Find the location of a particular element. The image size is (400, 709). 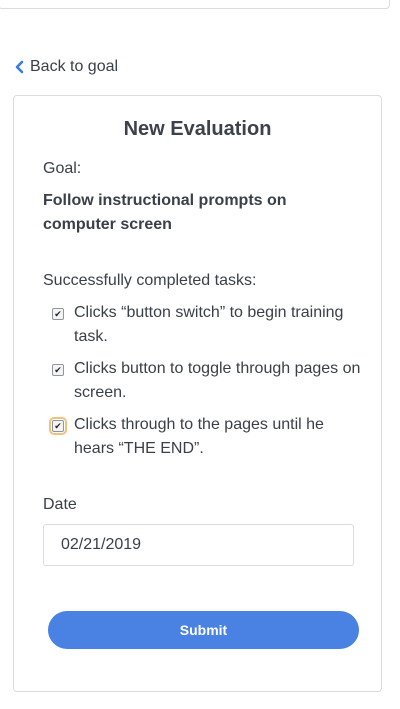

back-to-goal-label: Back to goal is located at coordinates (74, 66).